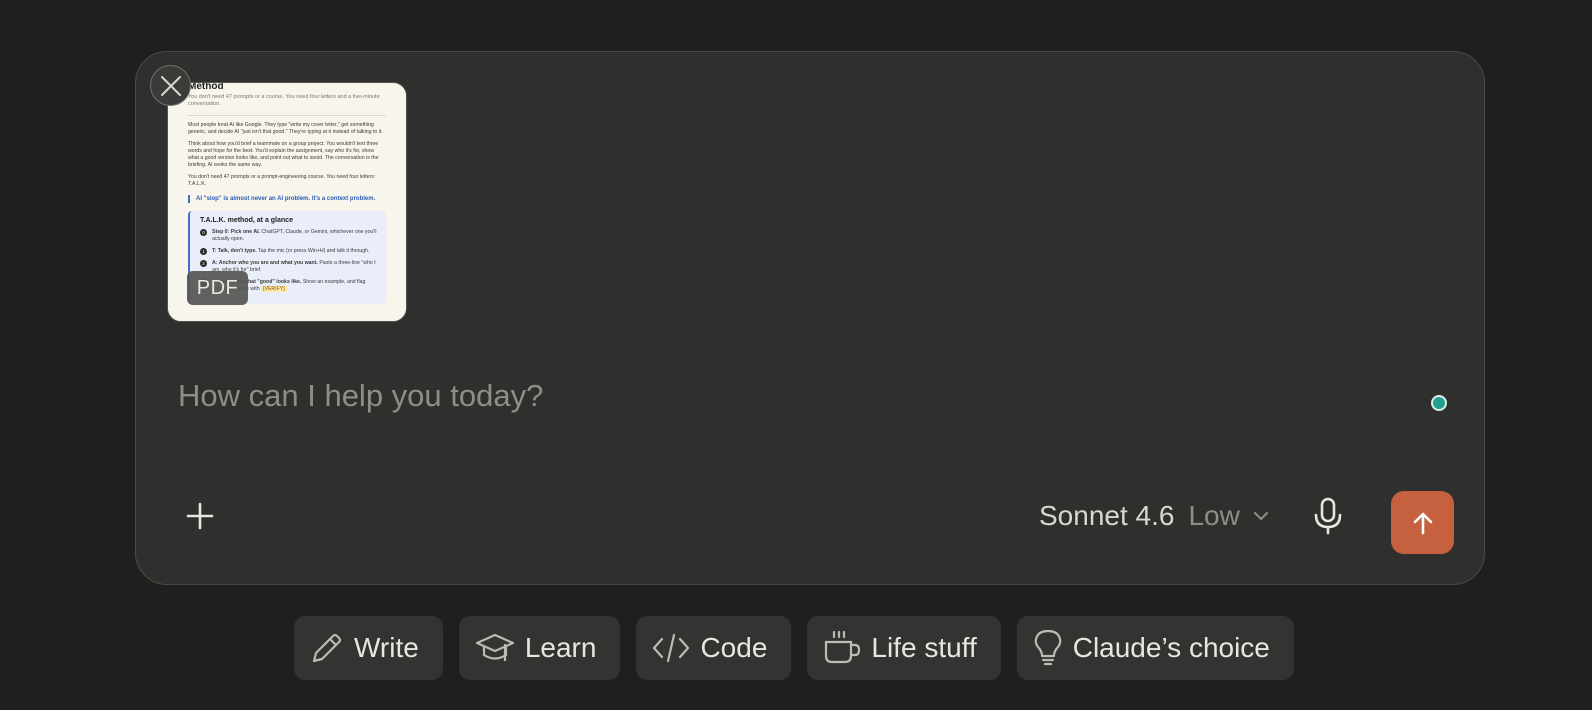 This screenshot has width=1592, height=710. I want to click on chip-write: Write, so click(368, 648).